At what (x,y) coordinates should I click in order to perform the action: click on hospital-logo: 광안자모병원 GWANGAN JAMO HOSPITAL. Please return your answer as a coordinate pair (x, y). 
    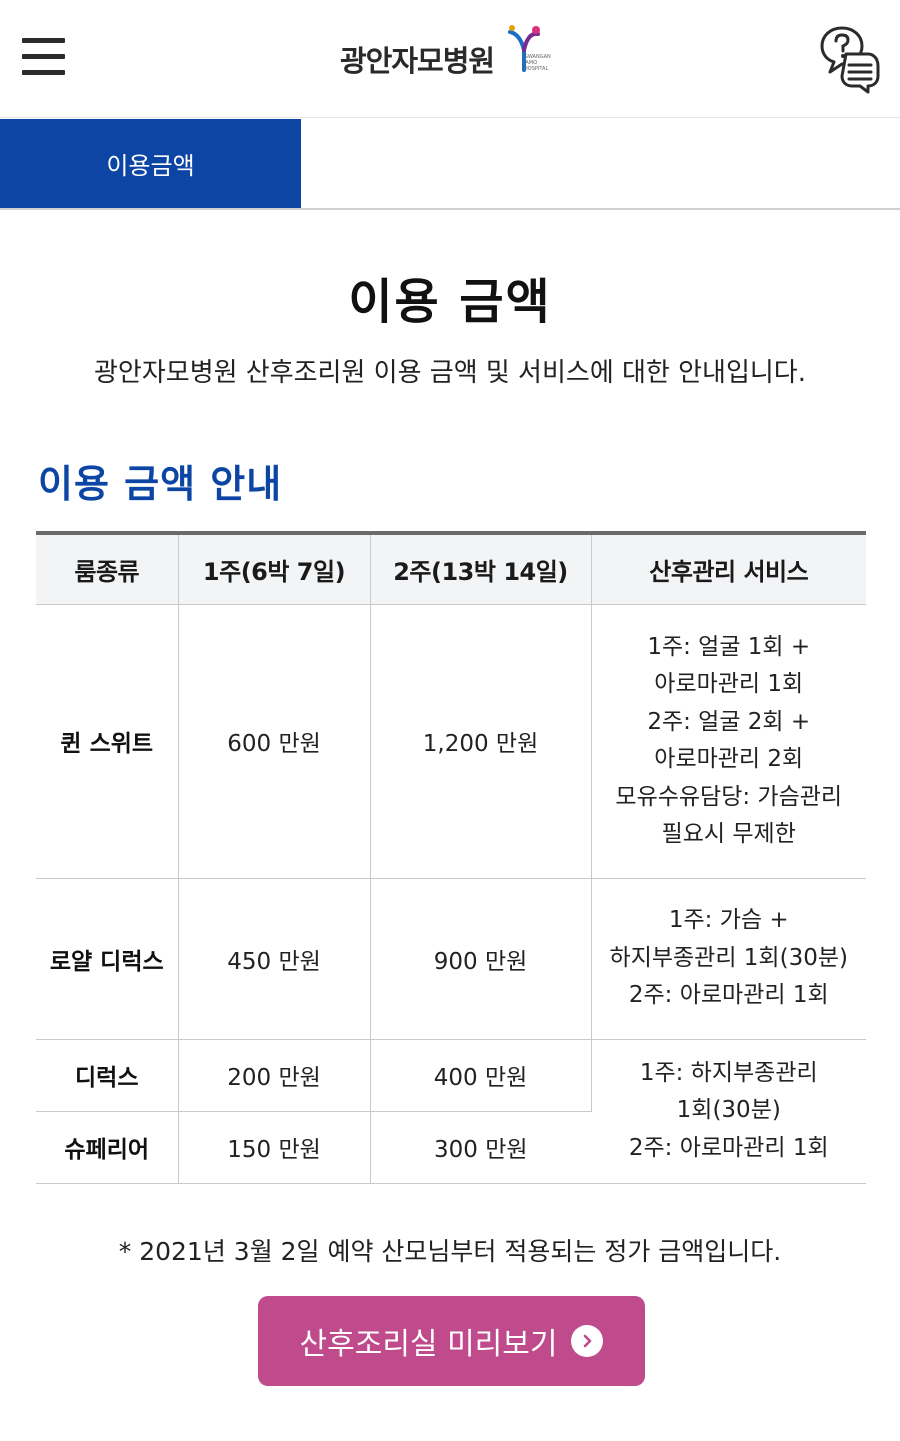
    Looking at the image, I should click on (455, 54).